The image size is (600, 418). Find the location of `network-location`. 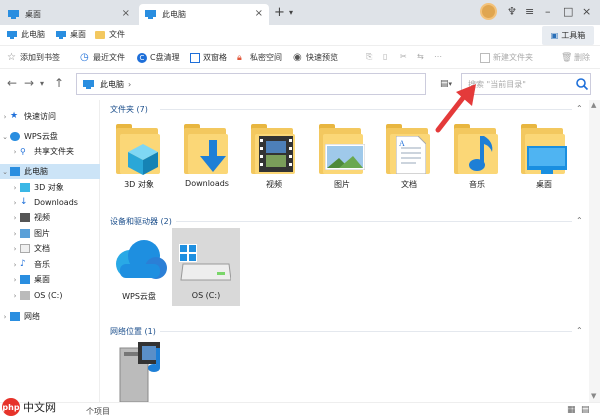

network-location is located at coordinates (139, 370).